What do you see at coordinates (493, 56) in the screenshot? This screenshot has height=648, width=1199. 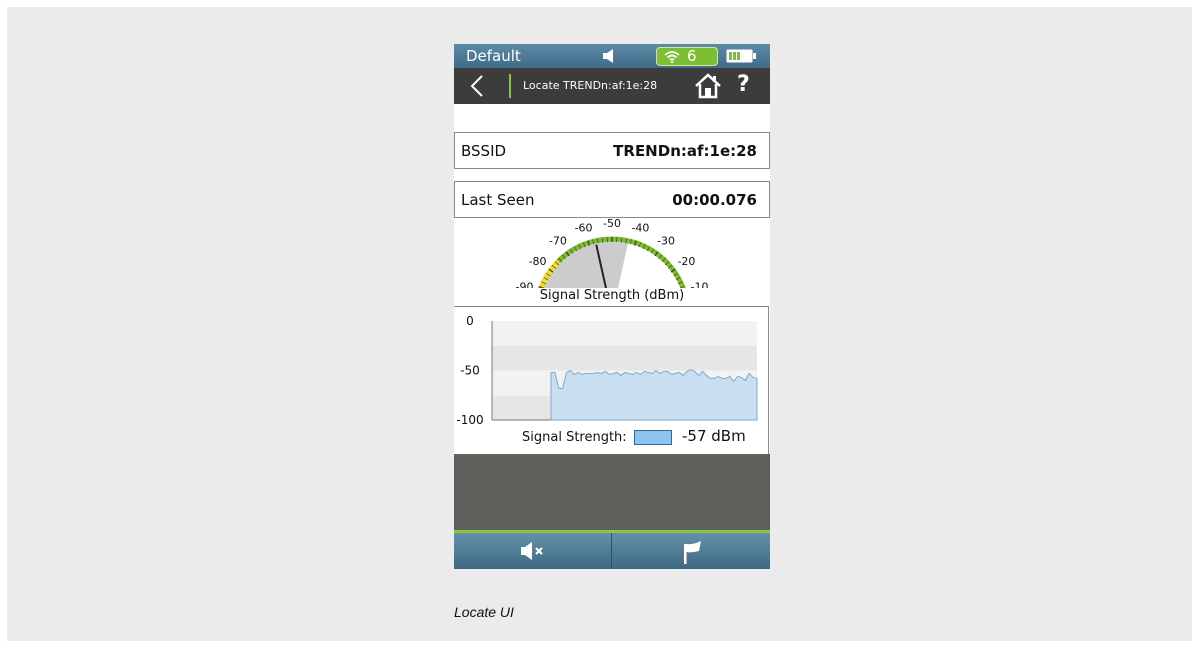 I see `profile-label: Default` at bounding box center [493, 56].